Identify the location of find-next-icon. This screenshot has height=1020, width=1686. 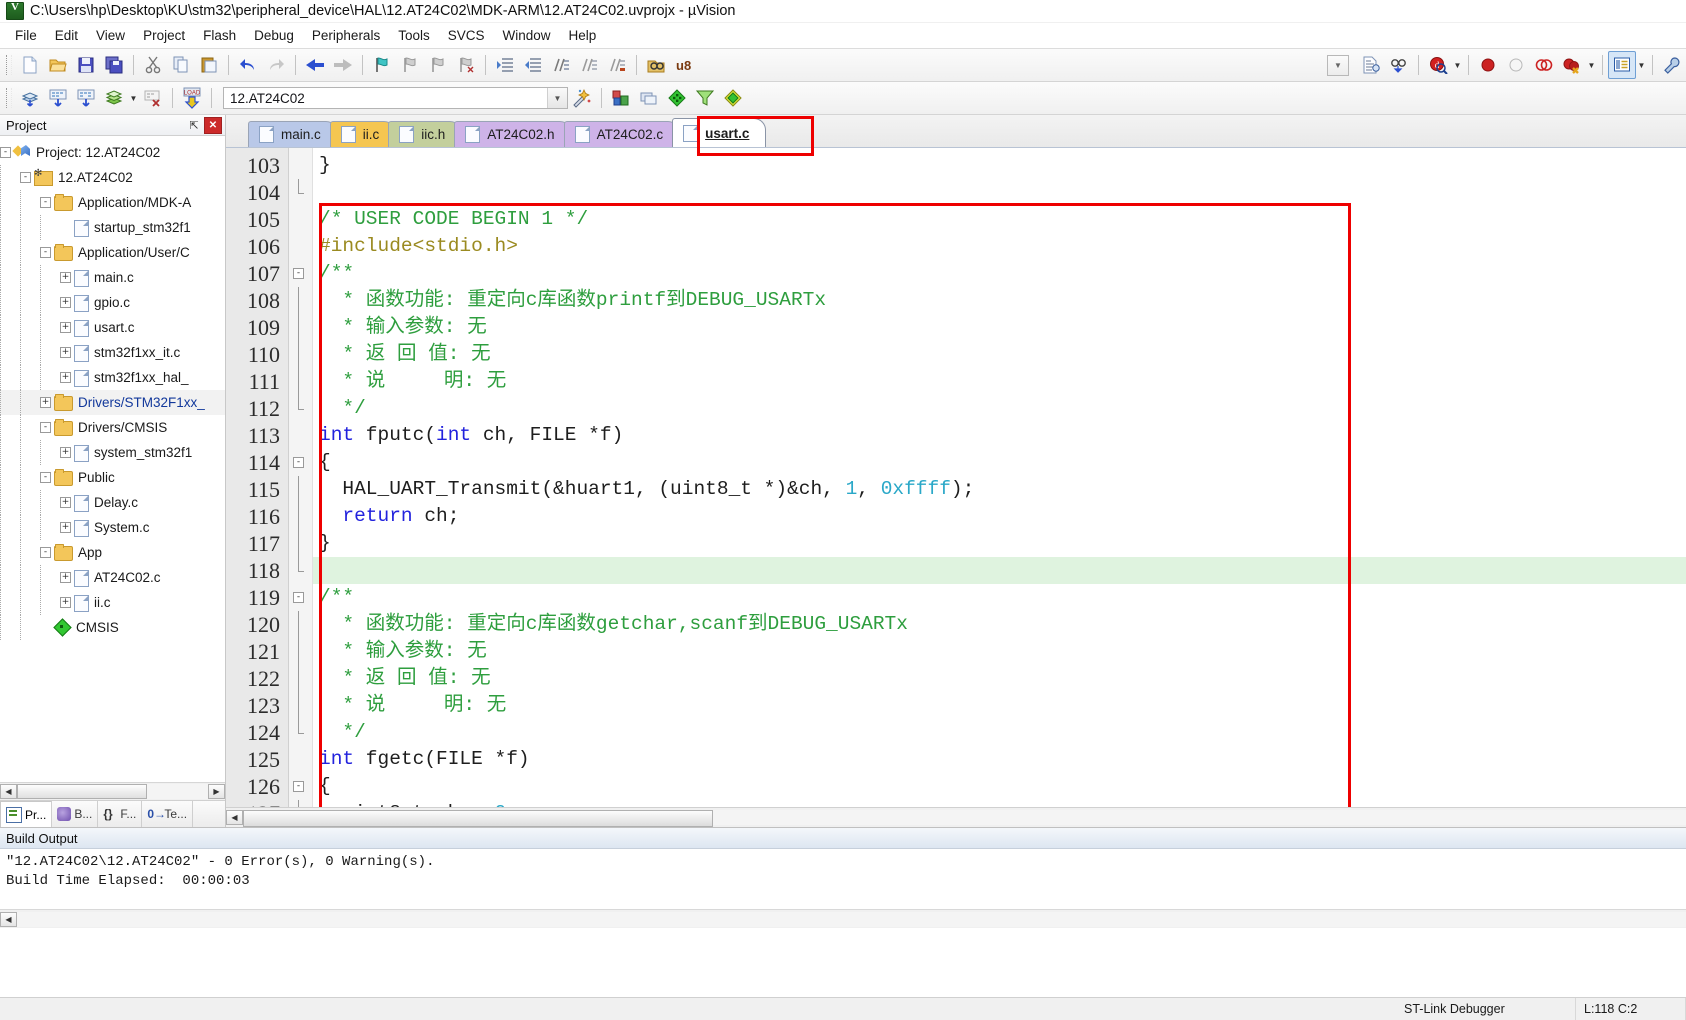
(1399, 65).